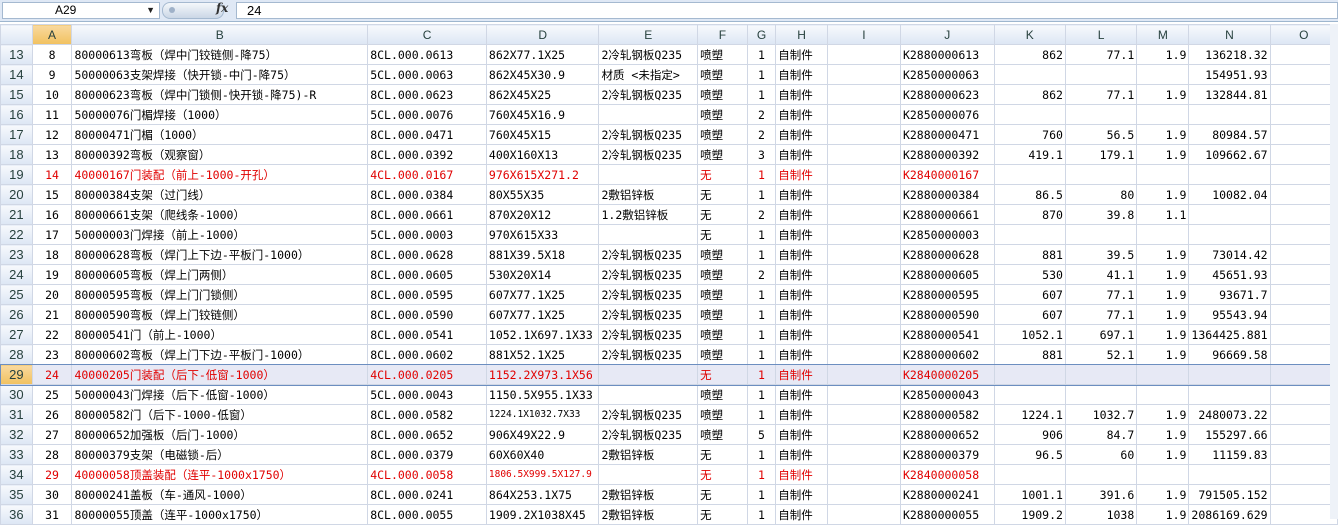 The width and height of the screenshot is (1338, 525). Describe the element at coordinates (947, 354) in the screenshot. I see `cell-j: K2880000602` at that location.